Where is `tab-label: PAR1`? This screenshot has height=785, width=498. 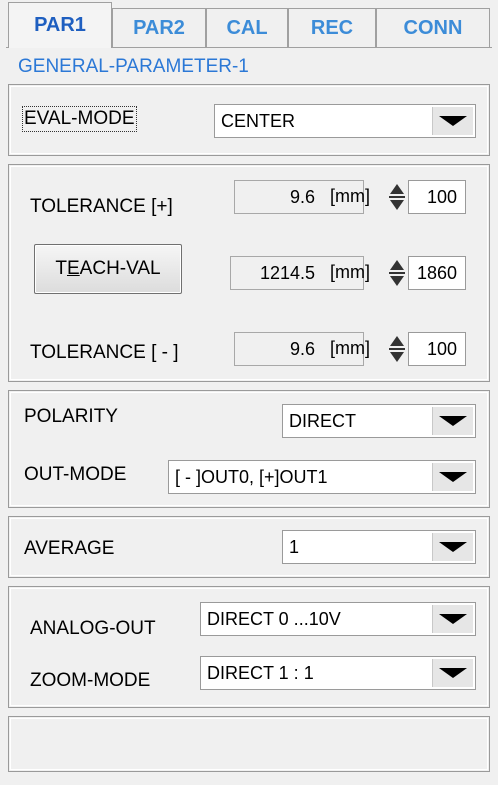
tab-label: PAR1 is located at coordinates (60, 25).